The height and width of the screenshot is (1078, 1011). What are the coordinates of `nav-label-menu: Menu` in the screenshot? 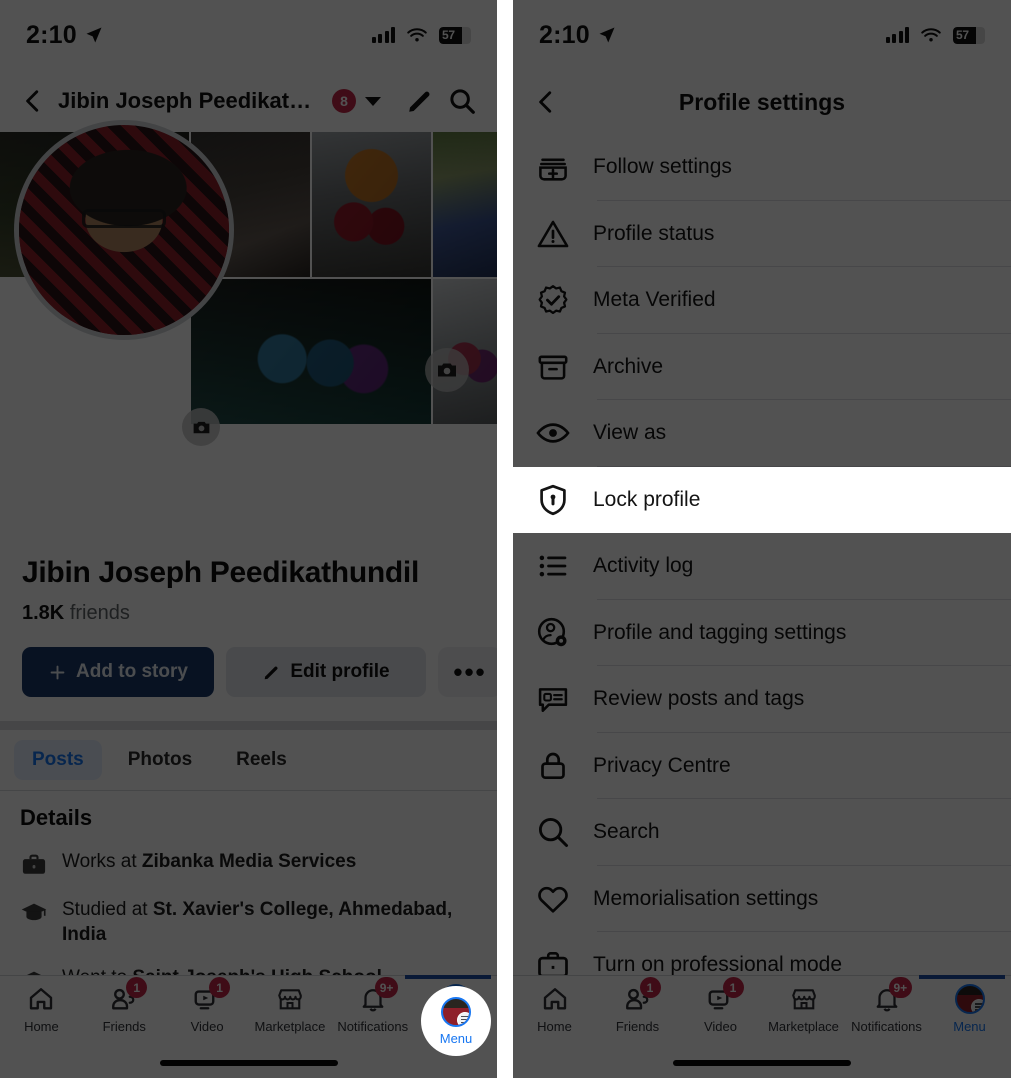 It's located at (456, 1038).